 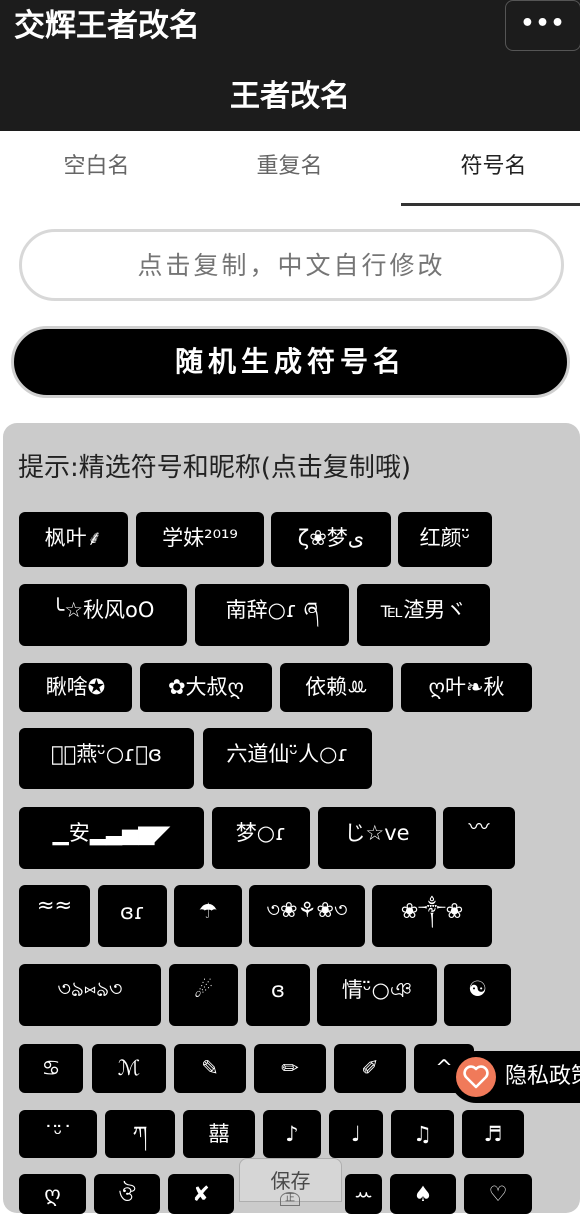 What do you see at coordinates (90, 995) in the screenshot?
I see `symbol-chip: ৩ঌ⑅ঌ৩` at bounding box center [90, 995].